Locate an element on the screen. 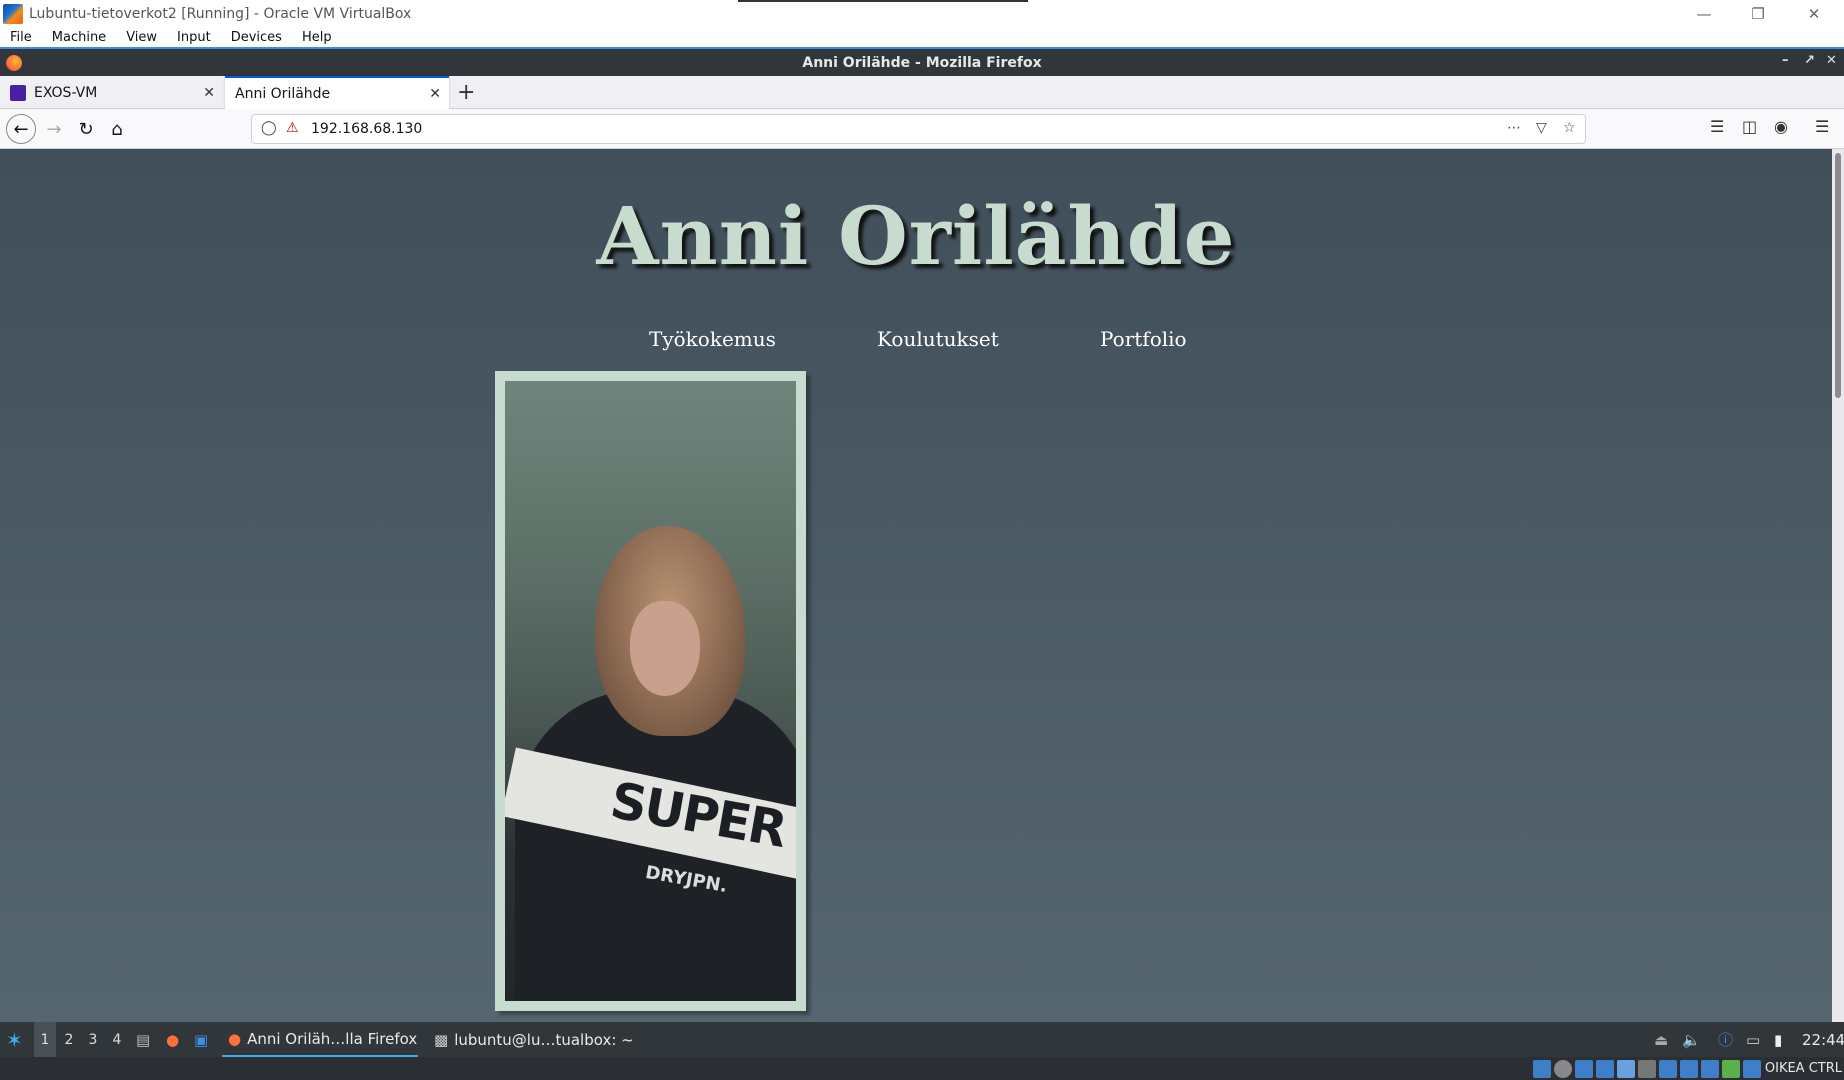 This screenshot has width=1844, height=1080. bookmark-star-icon: ☆ is located at coordinates (1569, 128).